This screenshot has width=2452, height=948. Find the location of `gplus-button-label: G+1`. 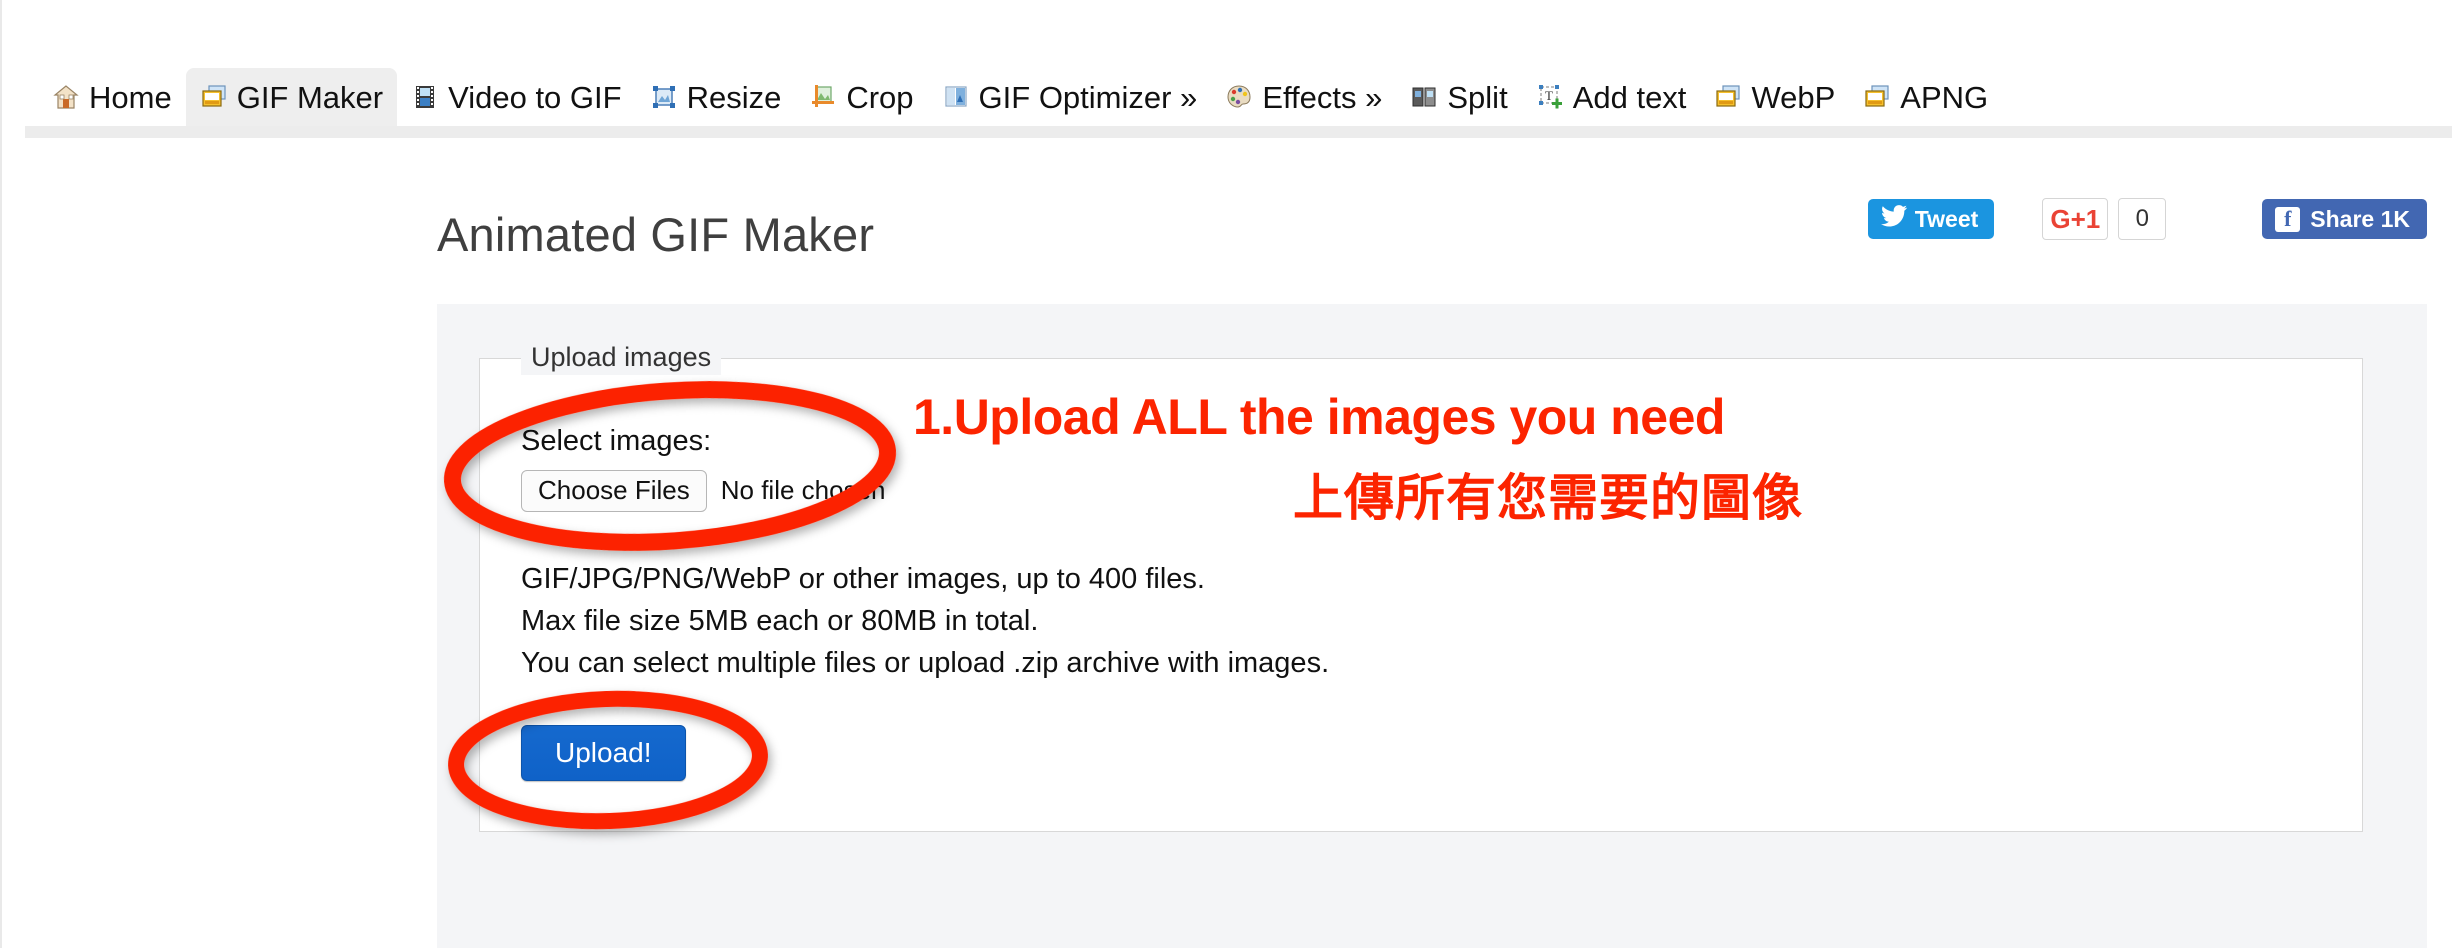

gplus-button-label: G+1 is located at coordinates (2075, 218).